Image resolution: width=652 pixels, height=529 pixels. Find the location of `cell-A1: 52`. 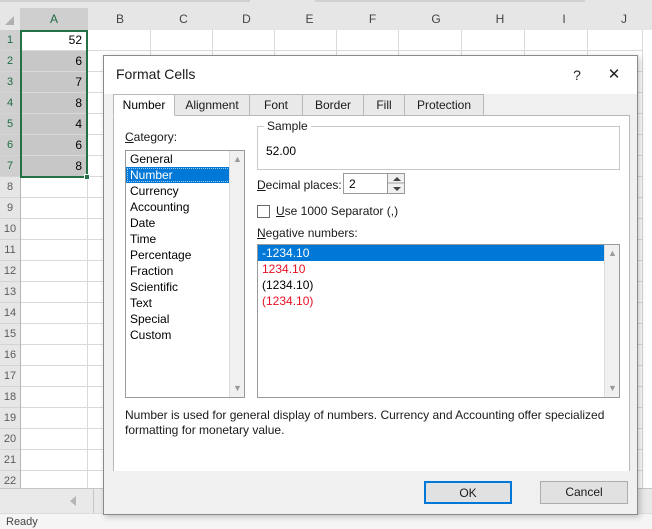

cell-A1: 52 is located at coordinates (54, 40).